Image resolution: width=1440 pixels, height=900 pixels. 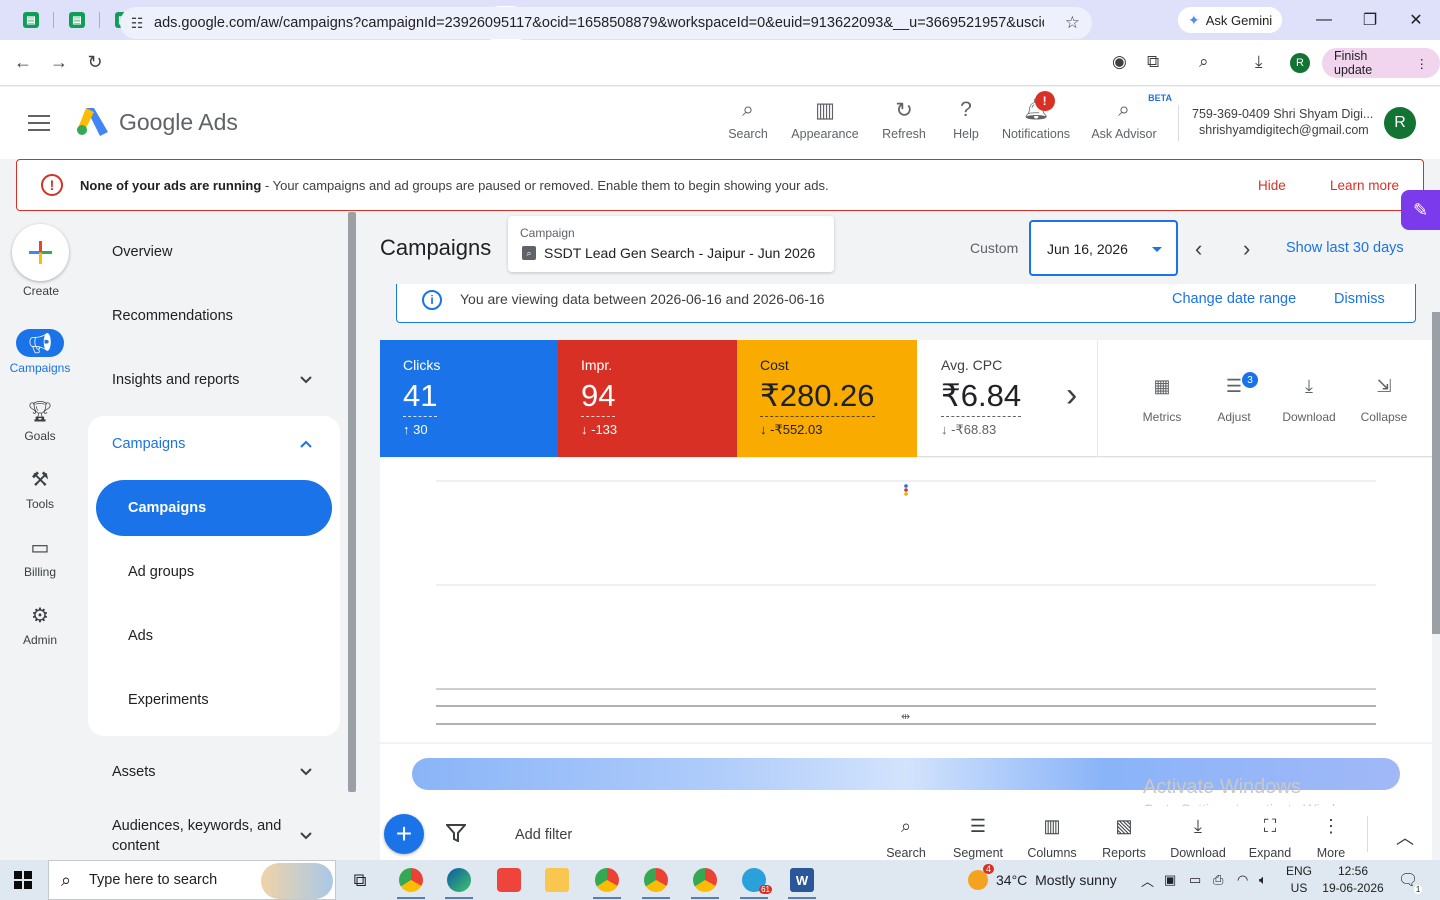 What do you see at coordinates (906, 486) in the screenshot?
I see `clicks-point` at bounding box center [906, 486].